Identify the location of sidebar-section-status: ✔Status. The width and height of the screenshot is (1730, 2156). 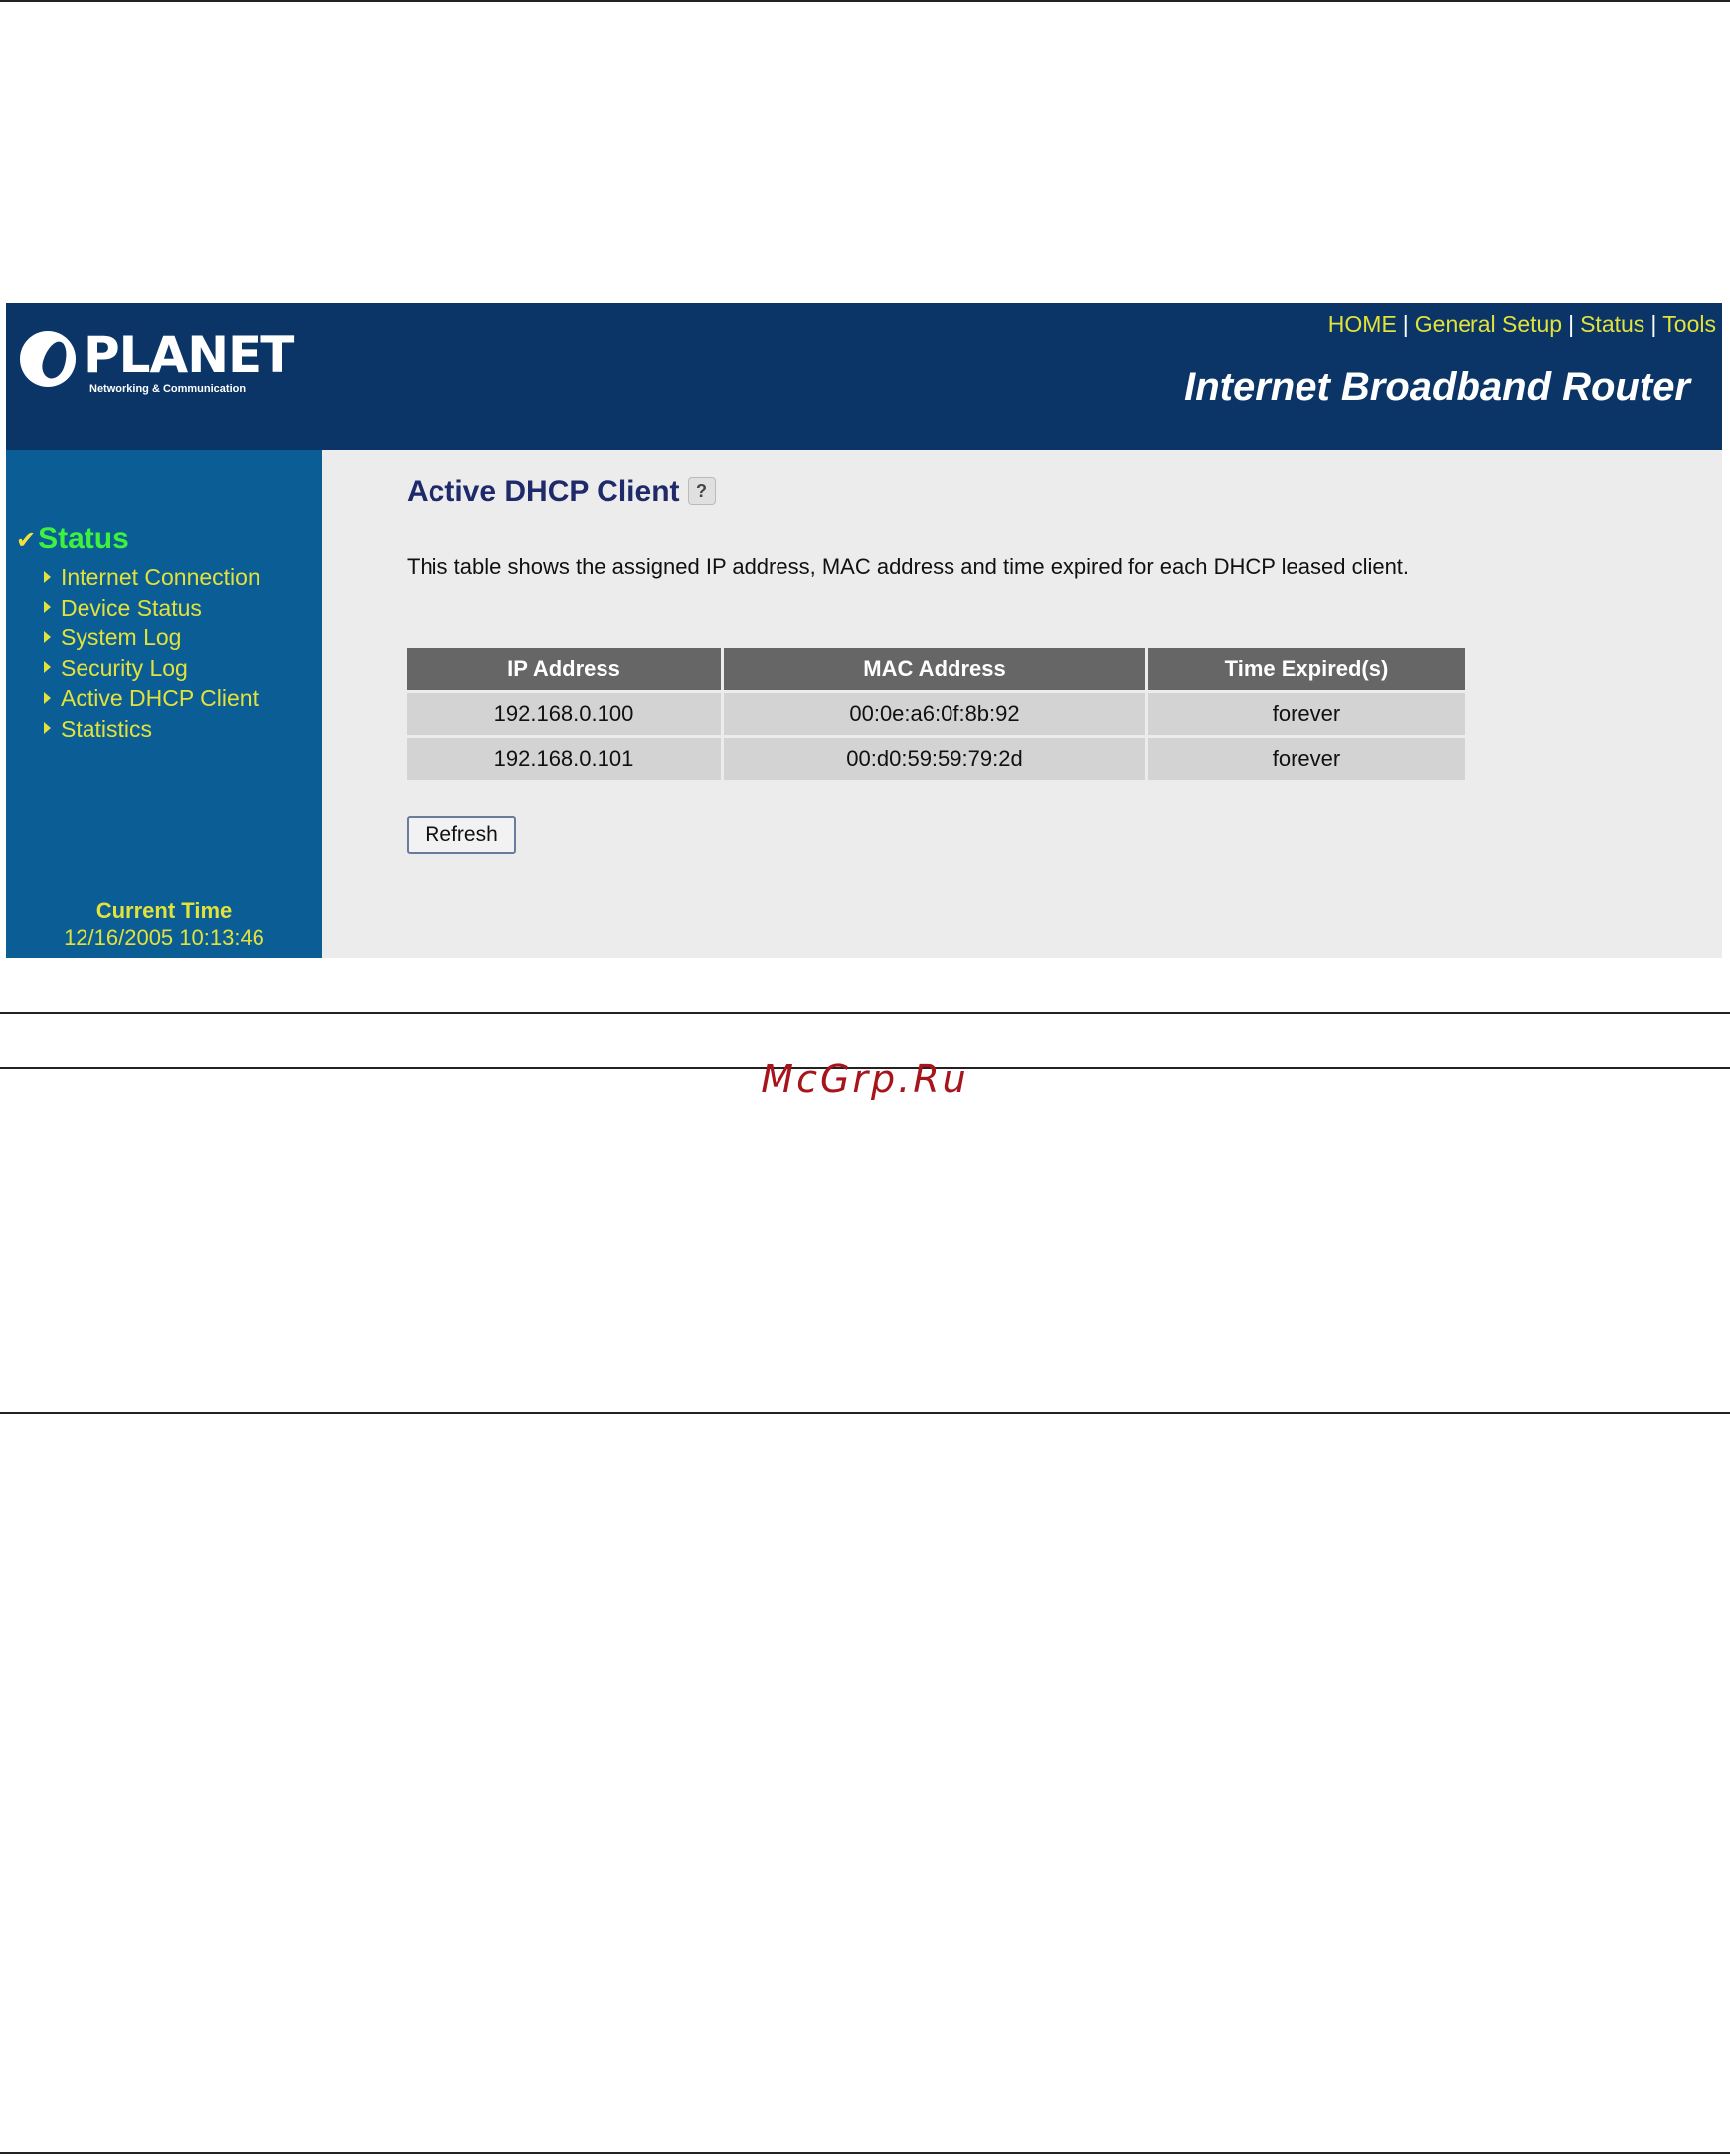
(72, 539).